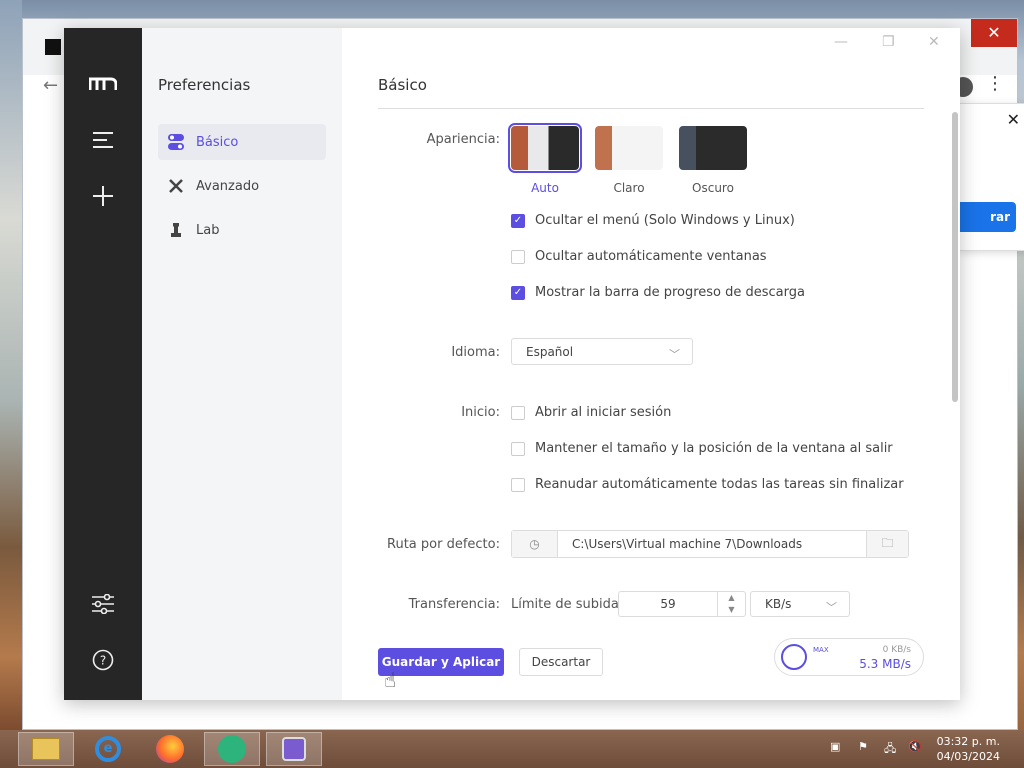 This screenshot has width=1024, height=768. What do you see at coordinates (242, 142) in the screenshot?
I see `sidebar-item-basico: Básico` at bounding box center [242, 142].